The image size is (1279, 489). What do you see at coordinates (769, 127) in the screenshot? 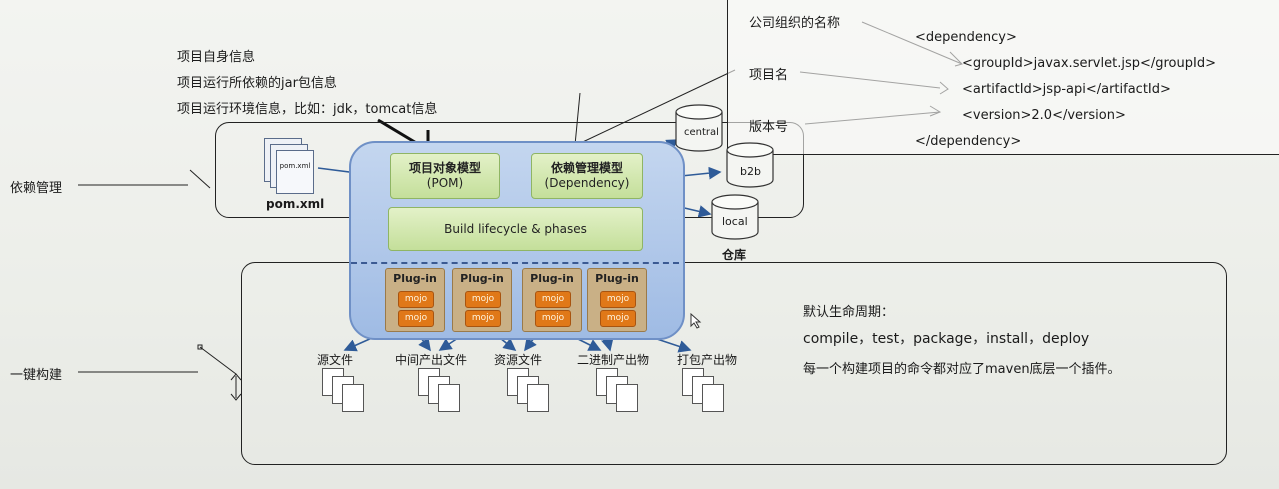
I see `label-version: 版本号` at bounding box center [769, 127].